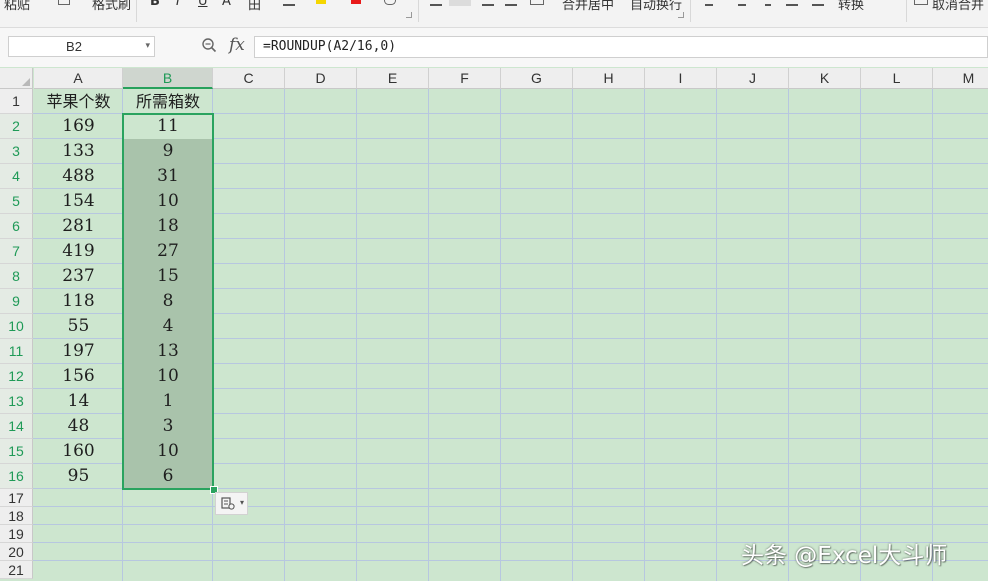 Image resolution: width=988 pixels, height=581 pixels. Describe the element at coordinates (254, 6) in the screenshot. I see `border-button: 田` at that location.